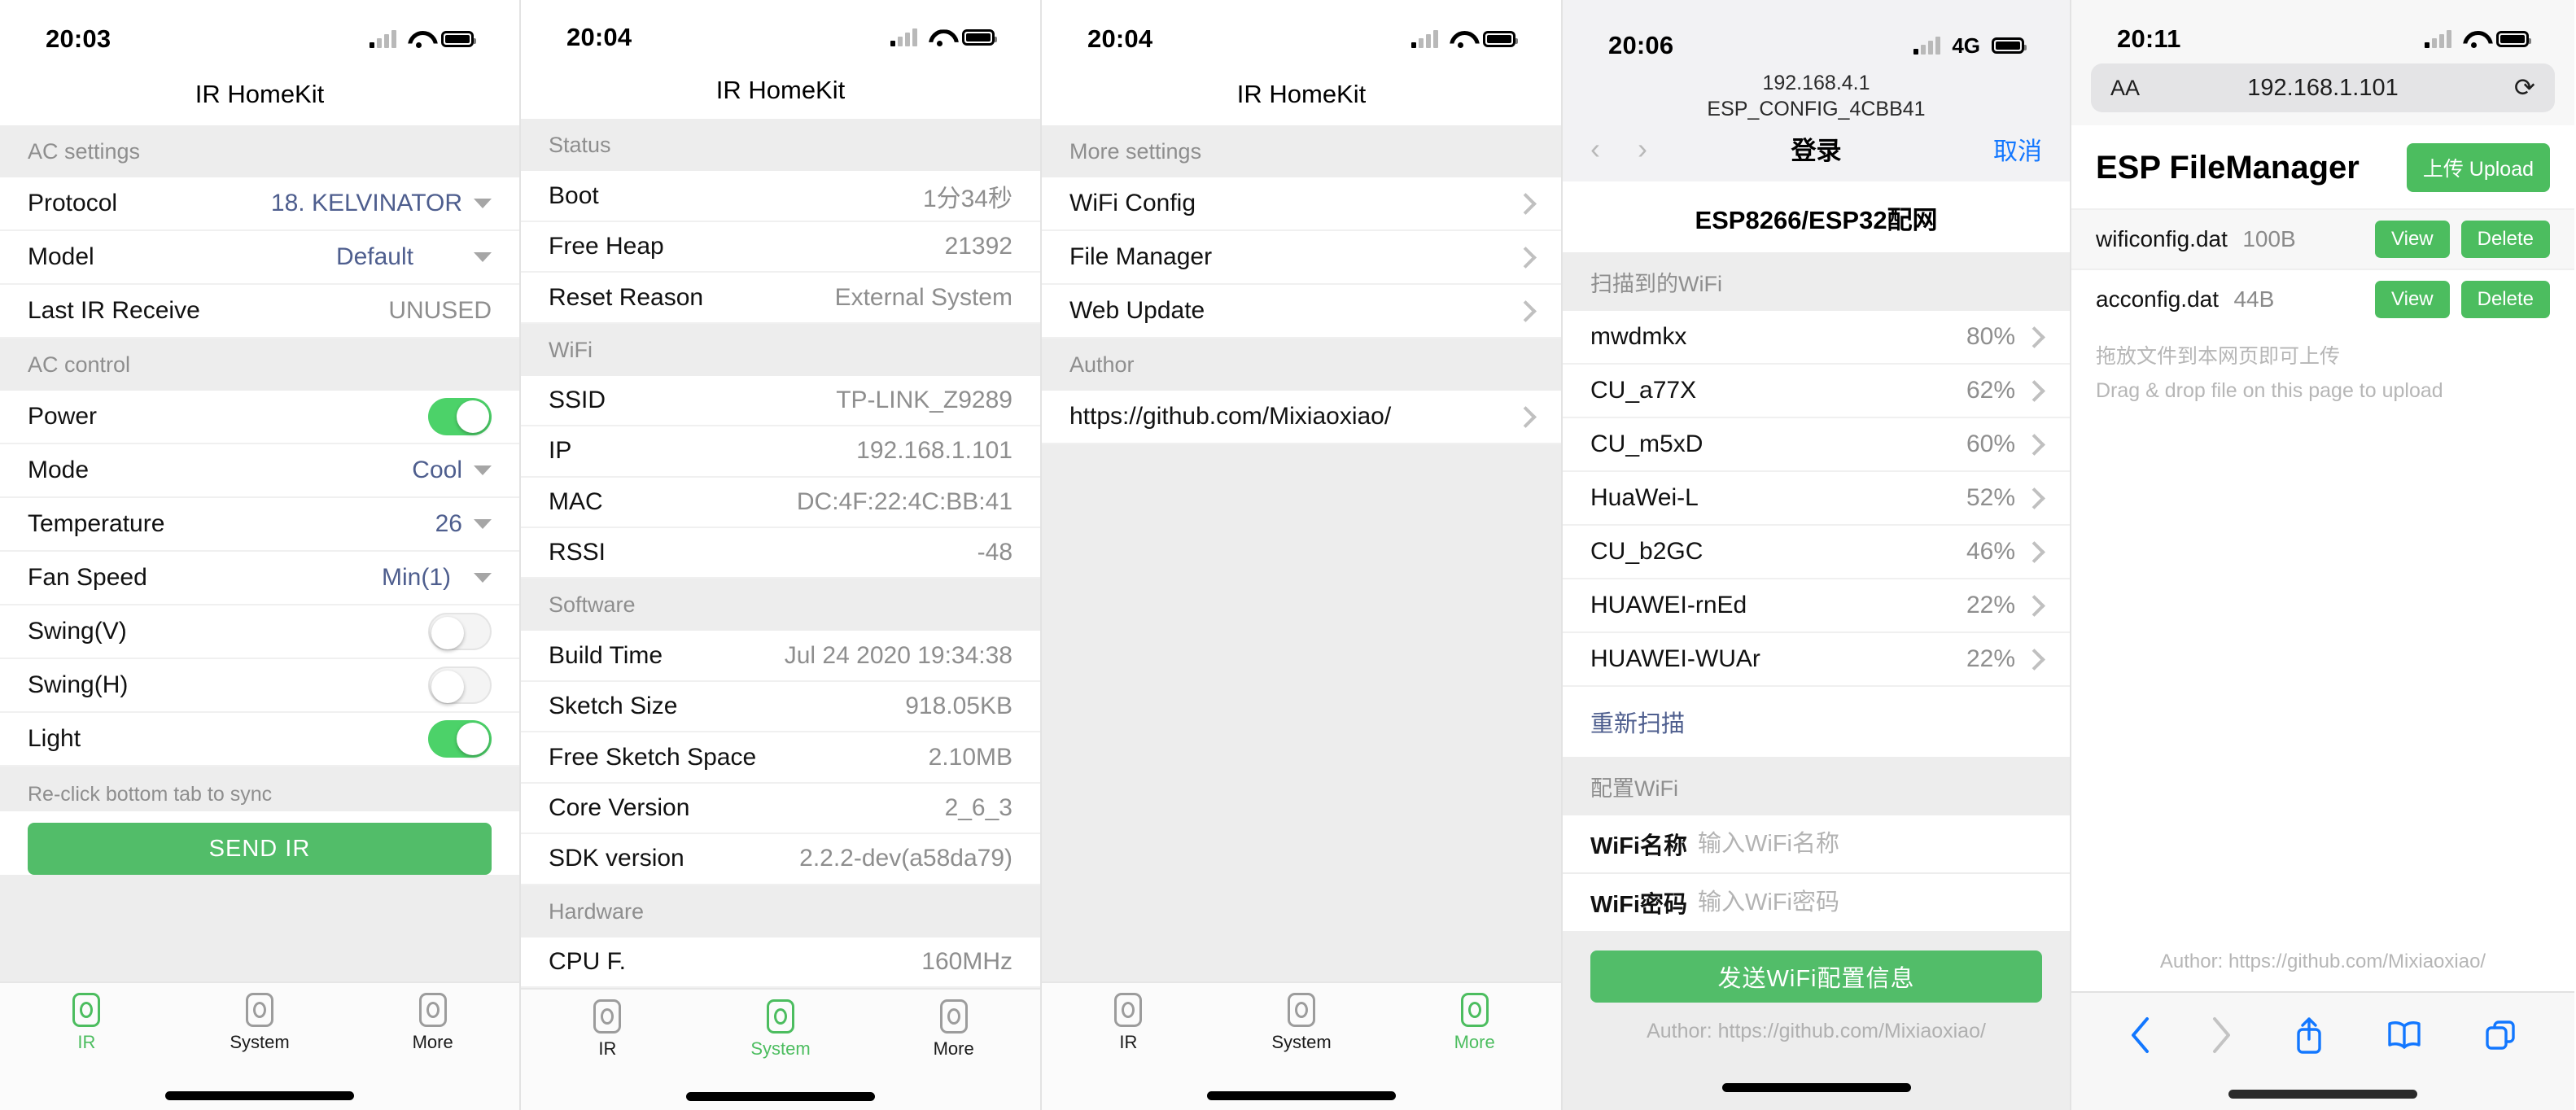  Describe the element at coordinates (460, 739) in the screenshot. I see `light-toggle` at that location.